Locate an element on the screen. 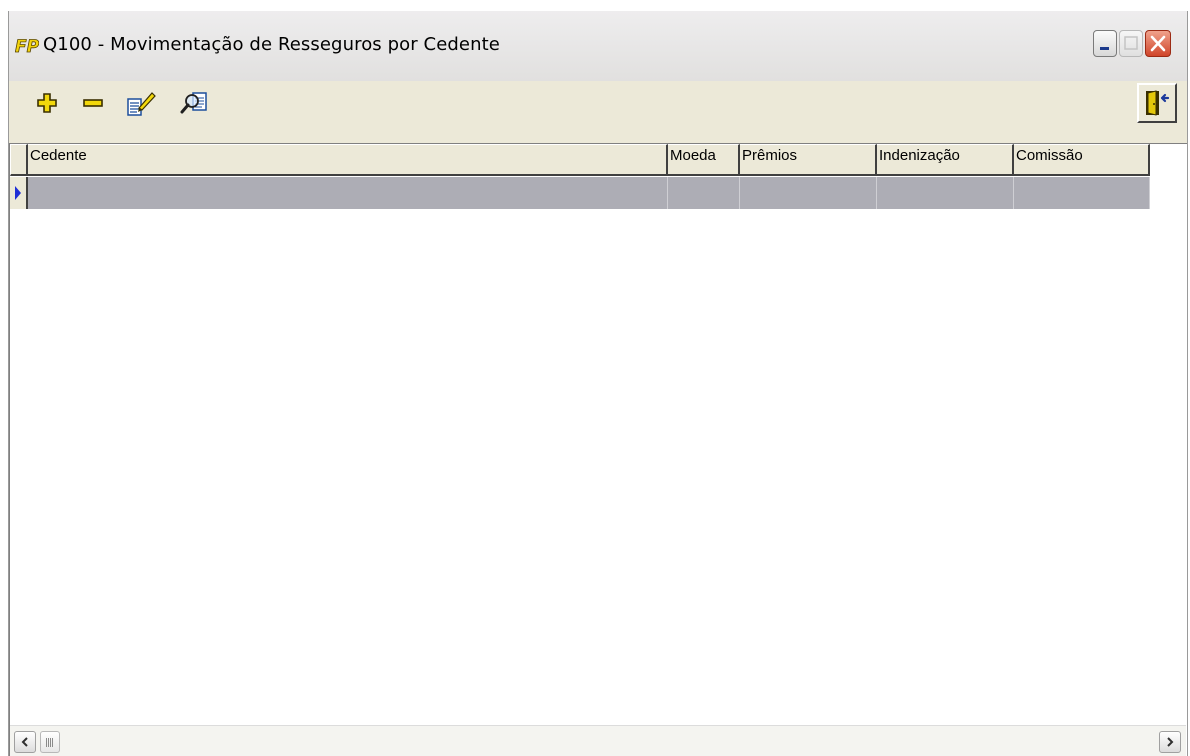 This screenshot has width=1190, height=756. minimize-icon is located at coordinates (1104, 48).